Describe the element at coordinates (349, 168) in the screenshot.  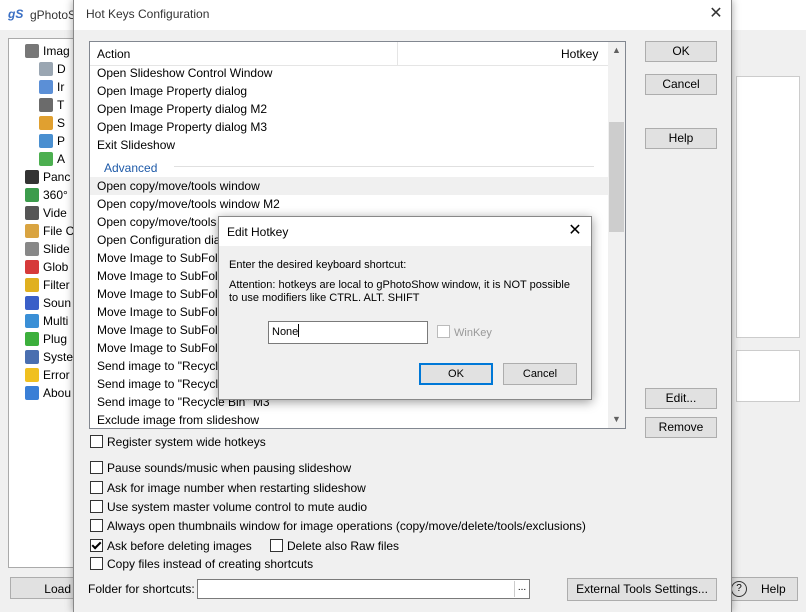
I see `group-header-advanced: Advanced` at that location.